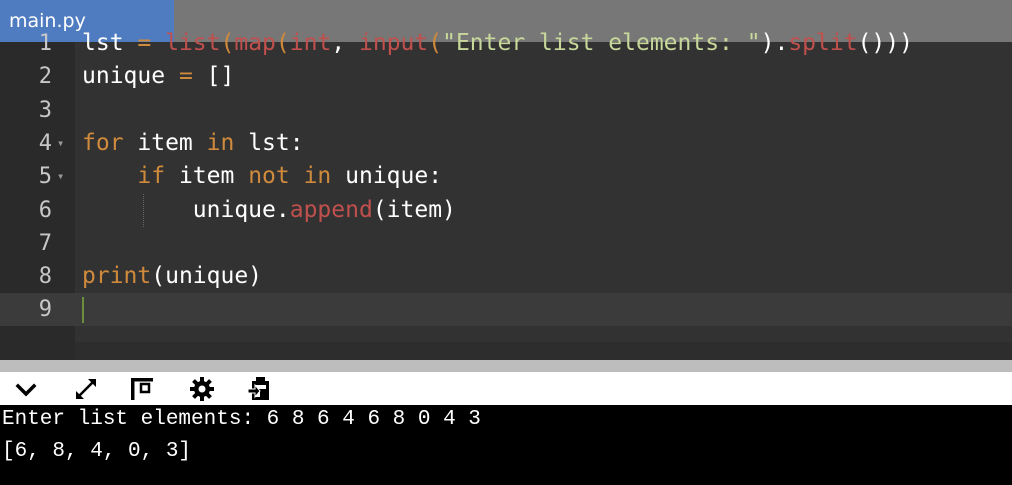  What do you see at coordinates (331, 209) in the screenshot?
I see `code-token: append` at bounding box center [331, 209].